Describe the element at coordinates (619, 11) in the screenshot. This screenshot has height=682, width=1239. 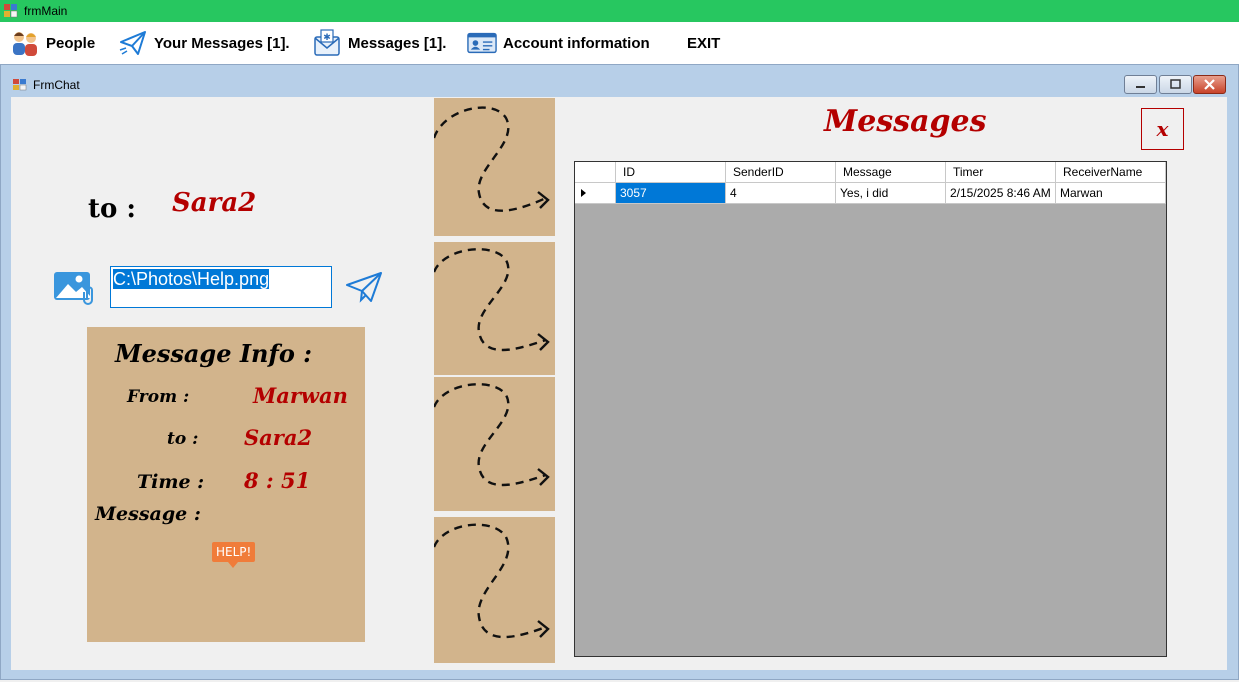
I see `app-title-bar: frmMain` at that location.